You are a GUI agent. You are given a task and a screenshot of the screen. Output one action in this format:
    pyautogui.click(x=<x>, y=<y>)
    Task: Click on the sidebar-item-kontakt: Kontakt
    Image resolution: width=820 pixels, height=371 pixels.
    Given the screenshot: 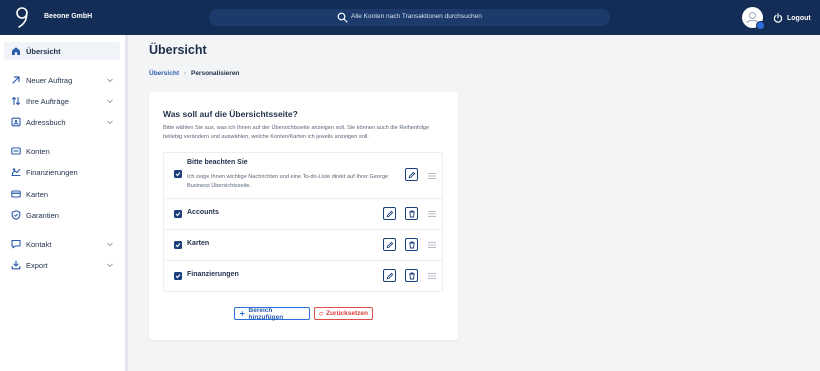 What is the action you would take?
    pyautogui.click(x=62, y=244)
    